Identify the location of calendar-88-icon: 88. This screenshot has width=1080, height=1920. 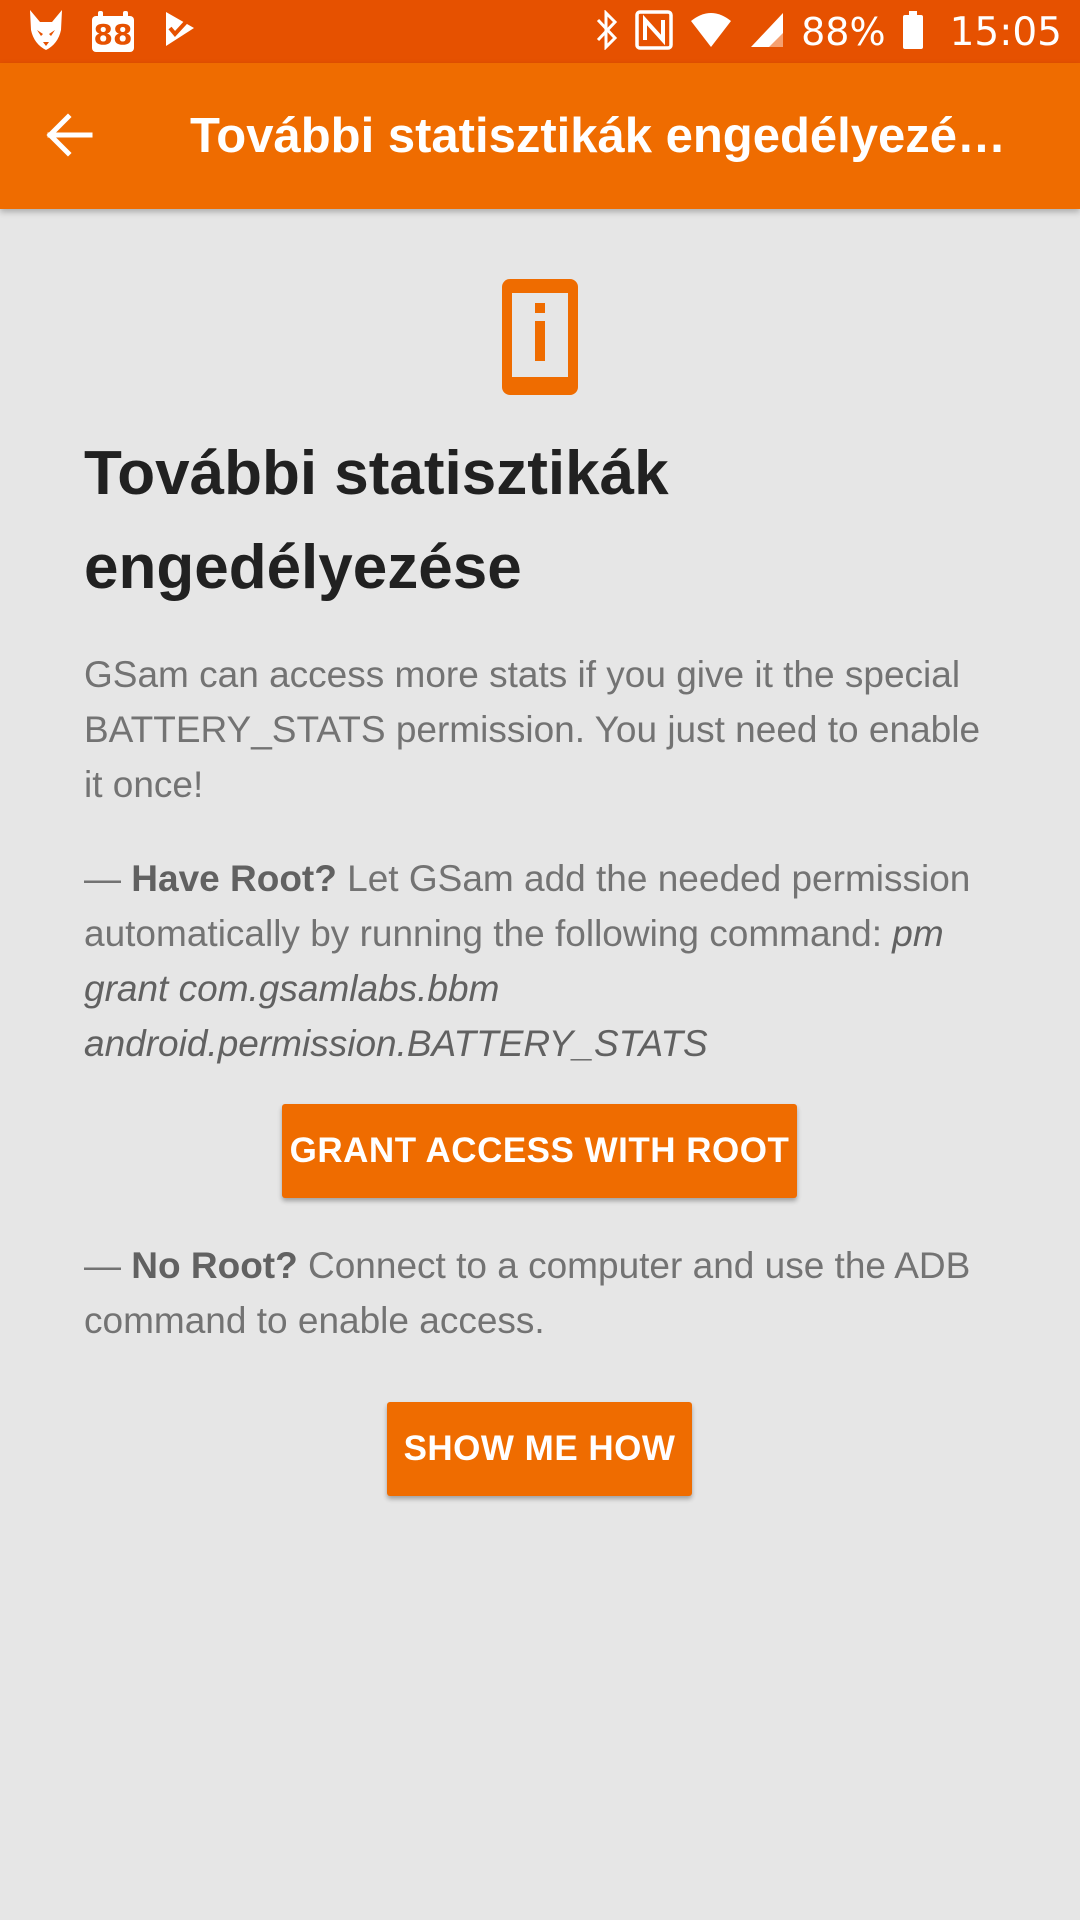
(113, 32).